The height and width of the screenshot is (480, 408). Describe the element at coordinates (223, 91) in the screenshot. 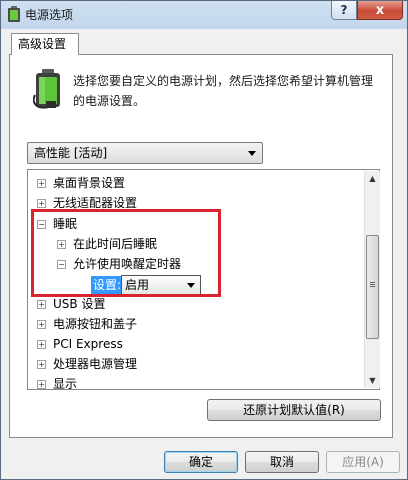

I see `description-text: 选择您要自定义的电源计划，然后选择您希望计算机管理的电源设置。` at that location.